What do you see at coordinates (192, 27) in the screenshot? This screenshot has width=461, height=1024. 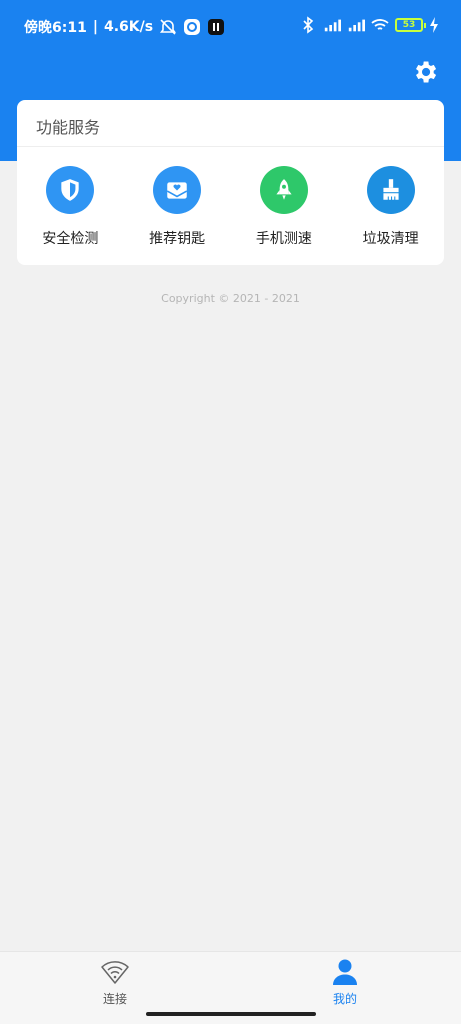 I see `app-notification-icon` at bounding box center [192, 27].